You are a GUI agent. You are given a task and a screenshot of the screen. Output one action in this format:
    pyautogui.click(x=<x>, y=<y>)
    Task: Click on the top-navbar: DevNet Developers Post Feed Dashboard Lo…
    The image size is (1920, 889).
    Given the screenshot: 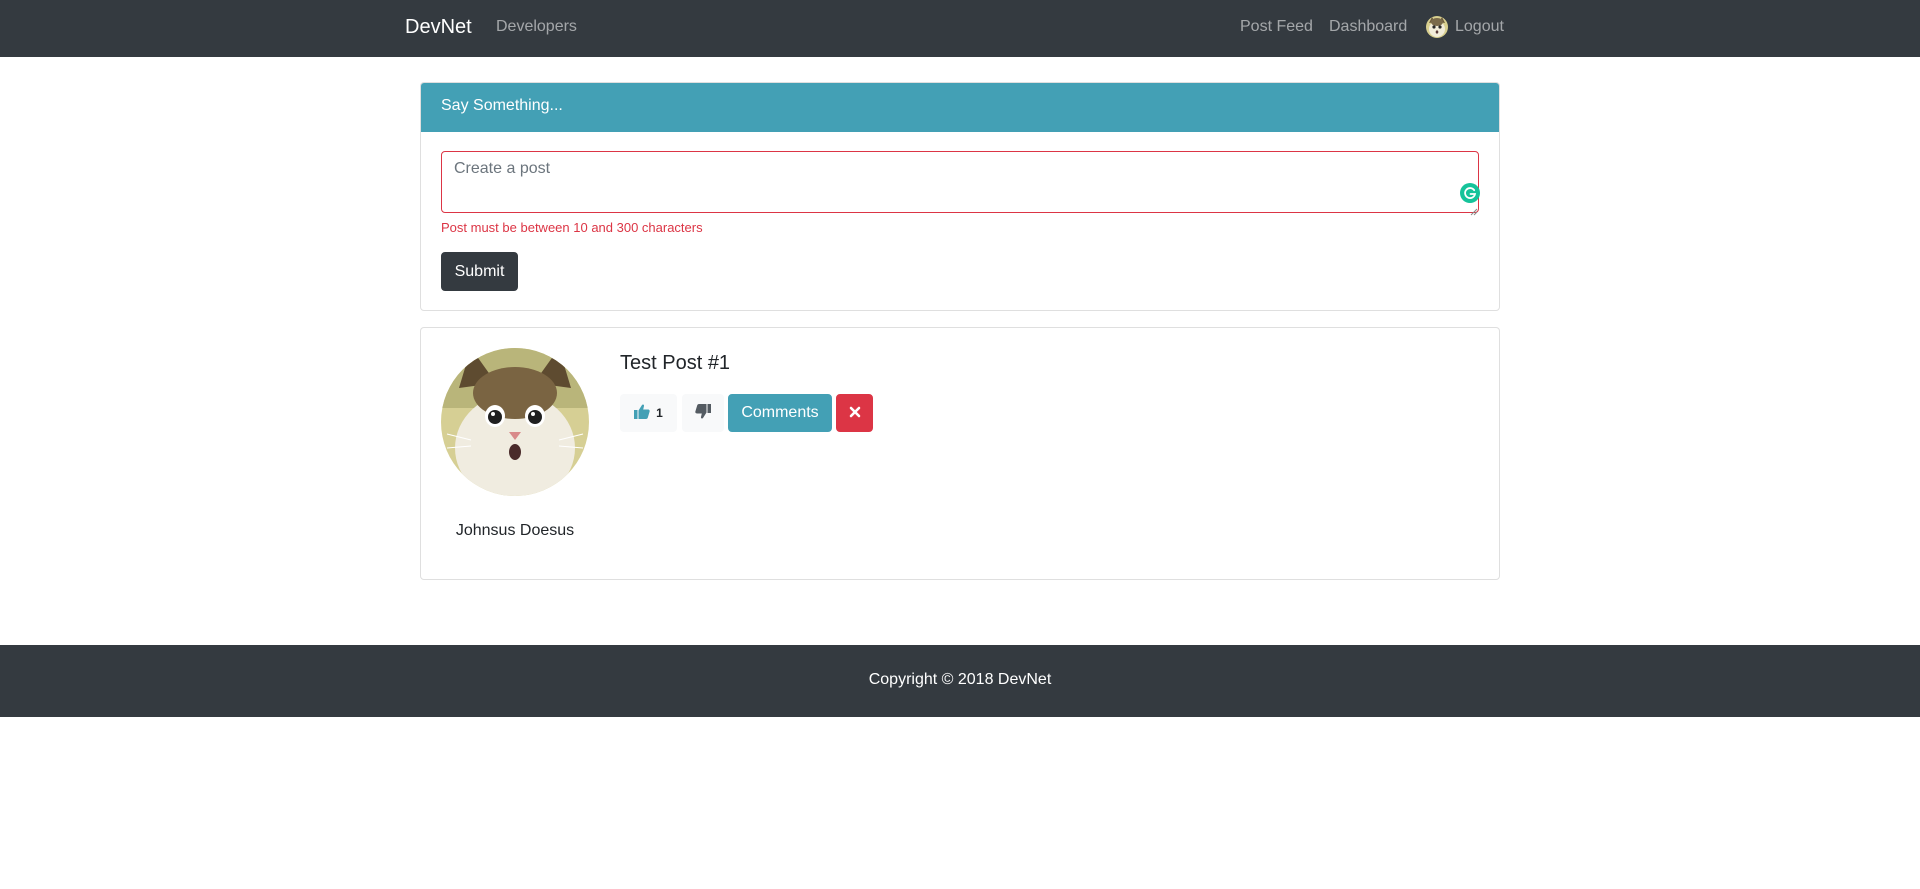 What is the action you would take?
    pyautogui.click(x=960, y=28)
    